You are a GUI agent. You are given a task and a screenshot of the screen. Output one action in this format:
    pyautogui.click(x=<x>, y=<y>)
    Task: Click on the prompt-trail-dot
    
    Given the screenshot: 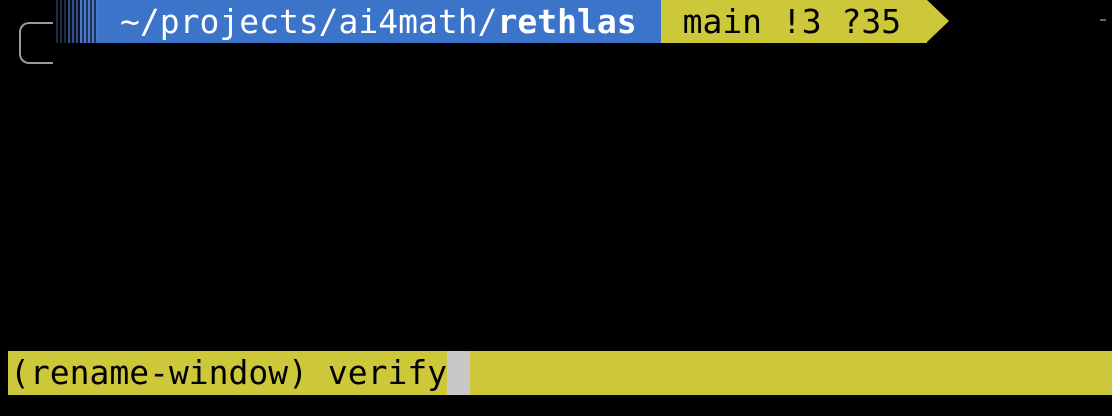 What is the action you would take?
    pyautogui.click(x=1103, y=20)
    